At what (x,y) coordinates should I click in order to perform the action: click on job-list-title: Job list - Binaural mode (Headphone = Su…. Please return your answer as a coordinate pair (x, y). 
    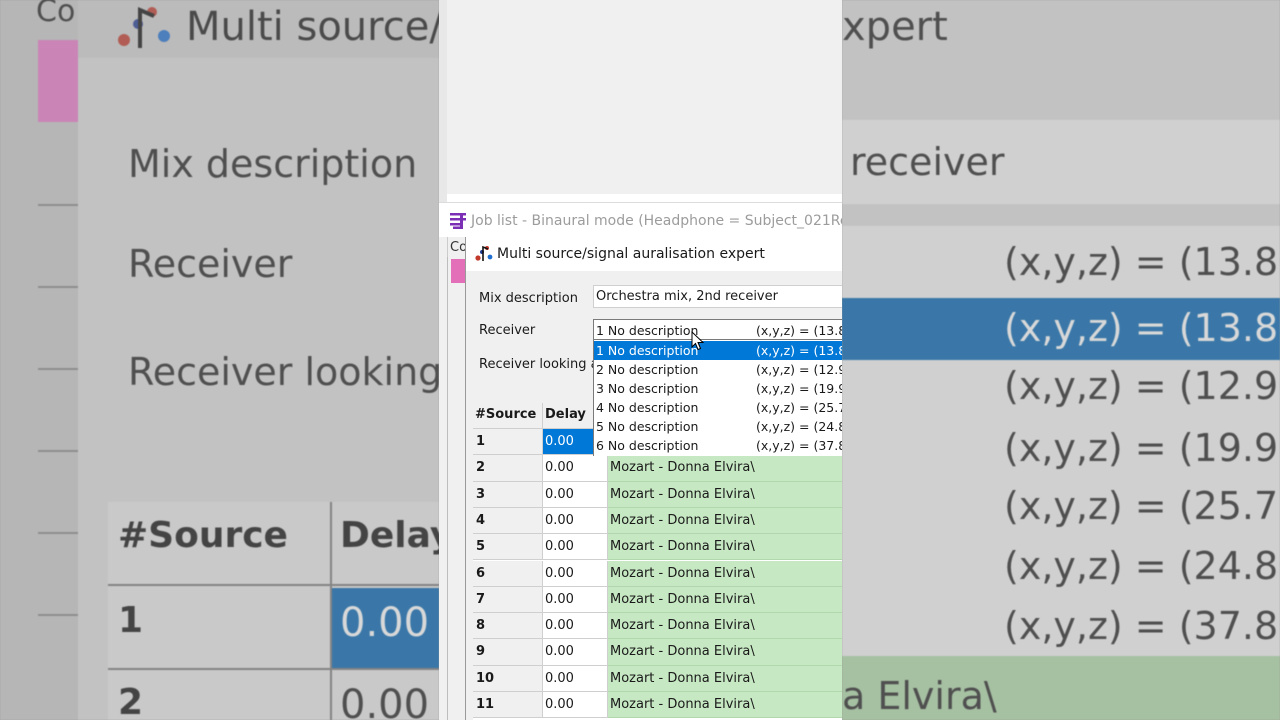
    Looking at the image, I should click on (656, 221).